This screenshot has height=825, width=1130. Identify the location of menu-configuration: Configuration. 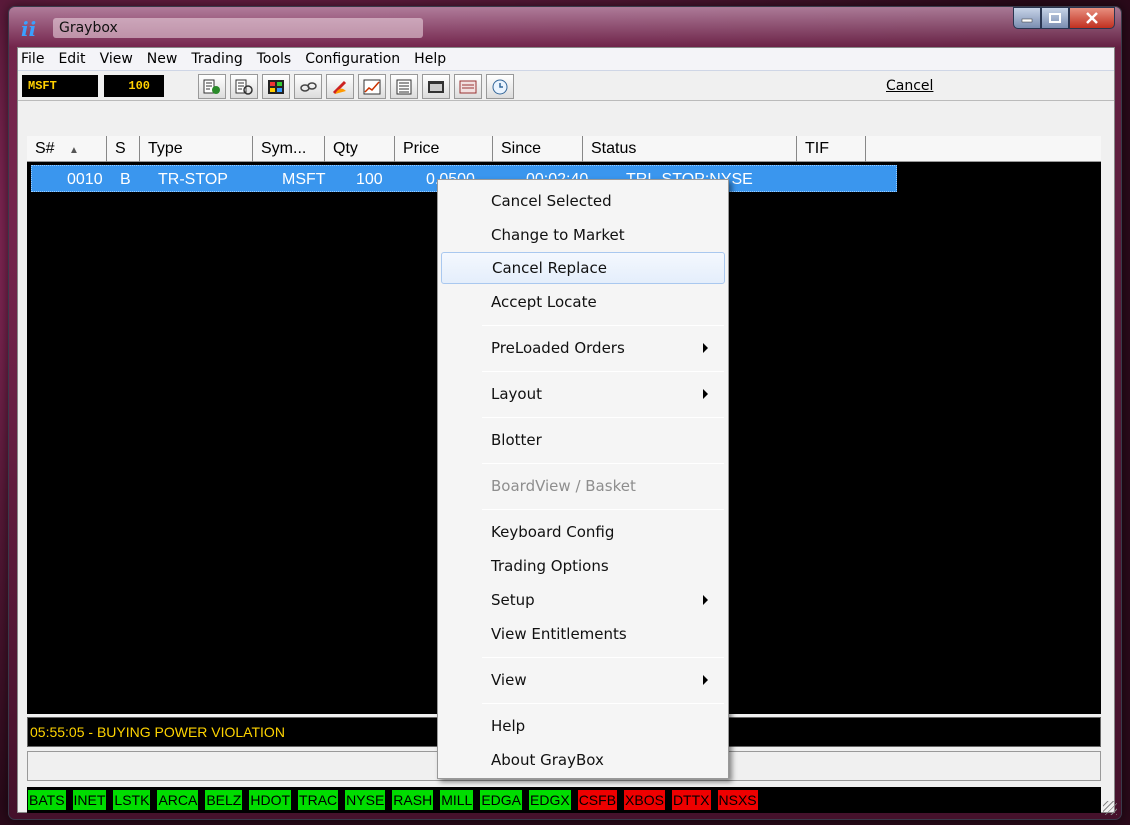
(352, 59).